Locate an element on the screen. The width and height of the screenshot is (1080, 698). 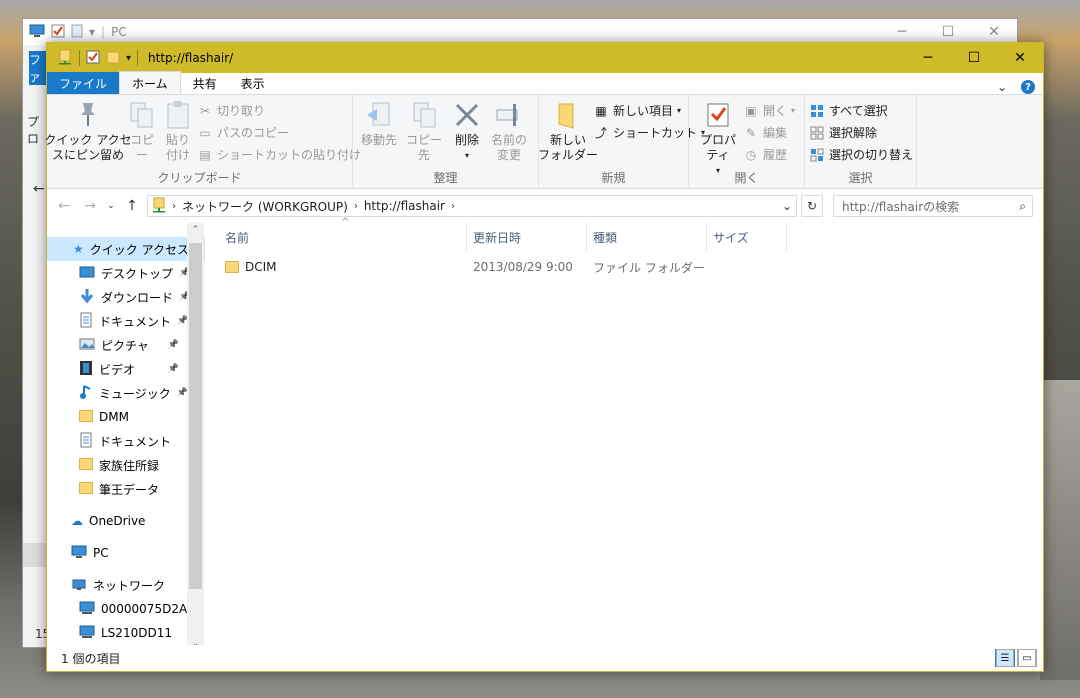
column-size: サイズ is located at coordinates (747, 237).